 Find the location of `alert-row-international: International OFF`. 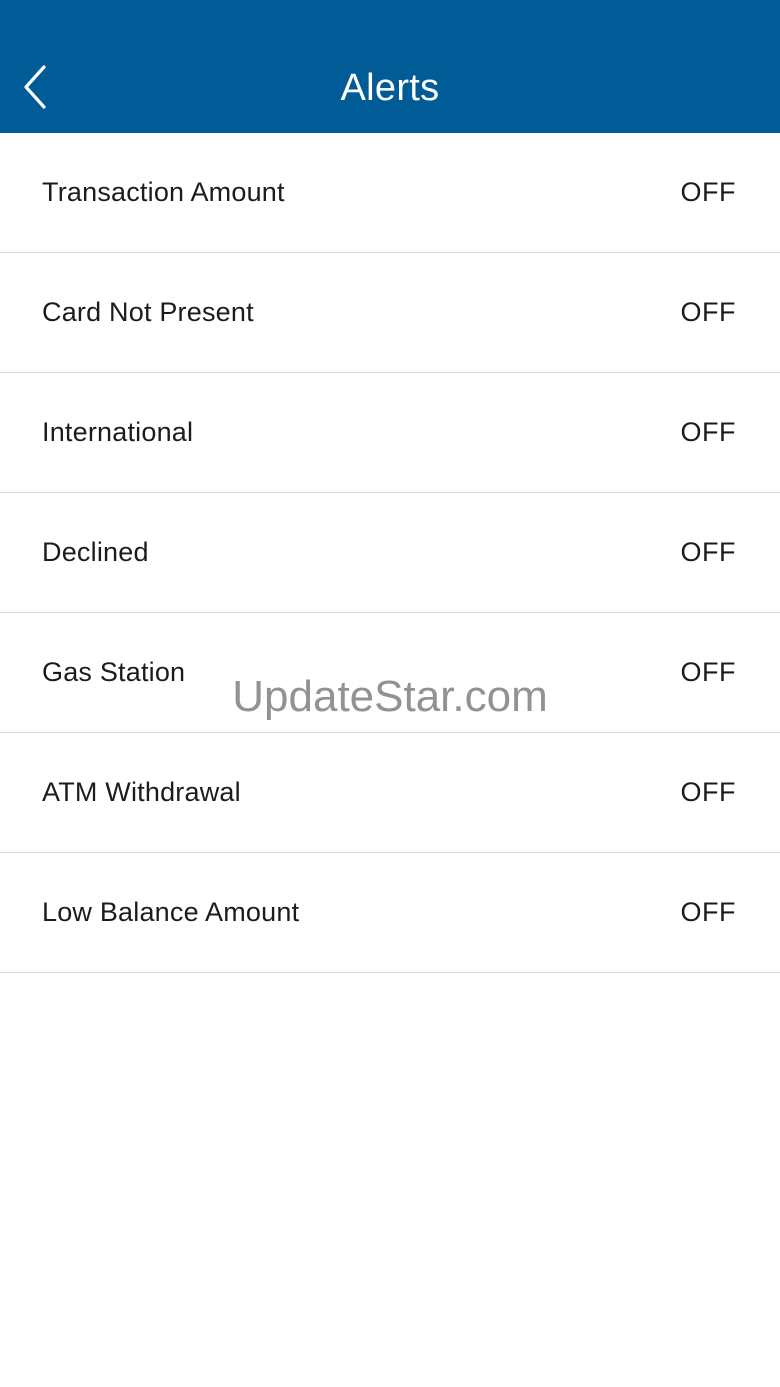

alert-row-international: International OFF is located at coordinates (390, 433).